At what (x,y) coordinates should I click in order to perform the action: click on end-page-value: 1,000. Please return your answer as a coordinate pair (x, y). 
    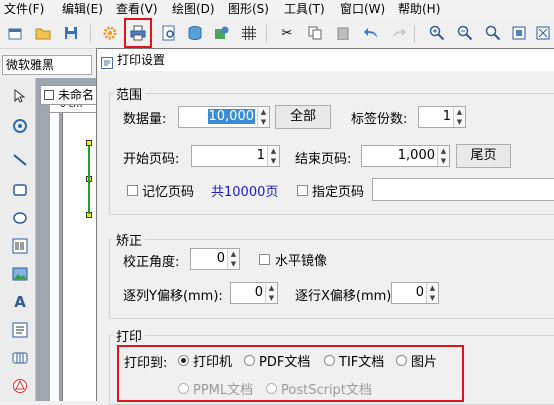
    Looking at the image, I should click on (416, 155).